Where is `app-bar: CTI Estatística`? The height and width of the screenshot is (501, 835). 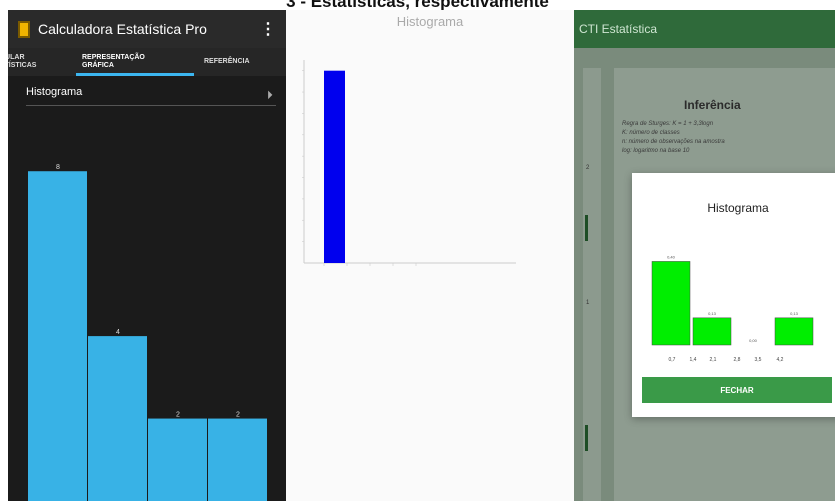
app-bar: CTI Estatística is located at coordinates (704, 29).